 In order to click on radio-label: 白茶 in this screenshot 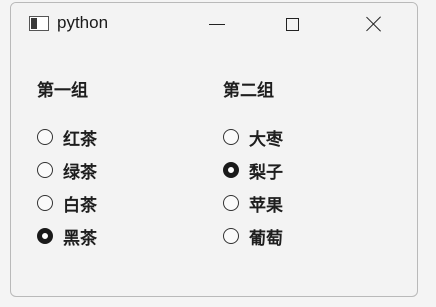, I will do `click(80, 205)`.